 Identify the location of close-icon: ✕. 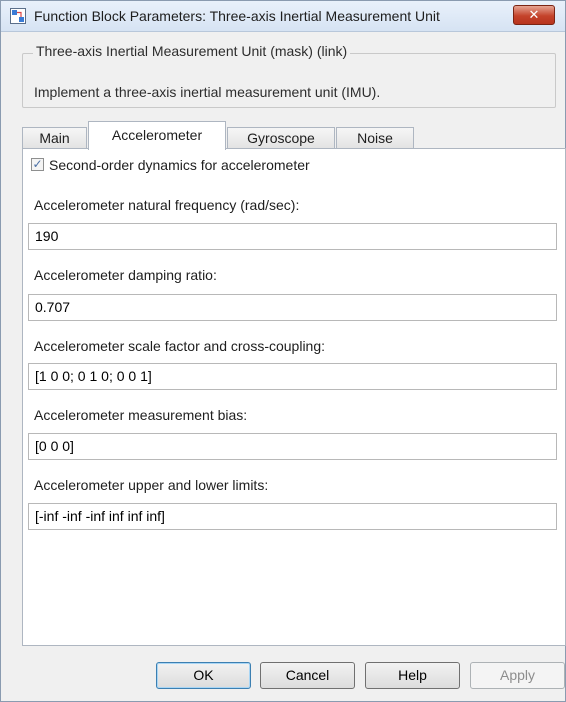
(534, 14).